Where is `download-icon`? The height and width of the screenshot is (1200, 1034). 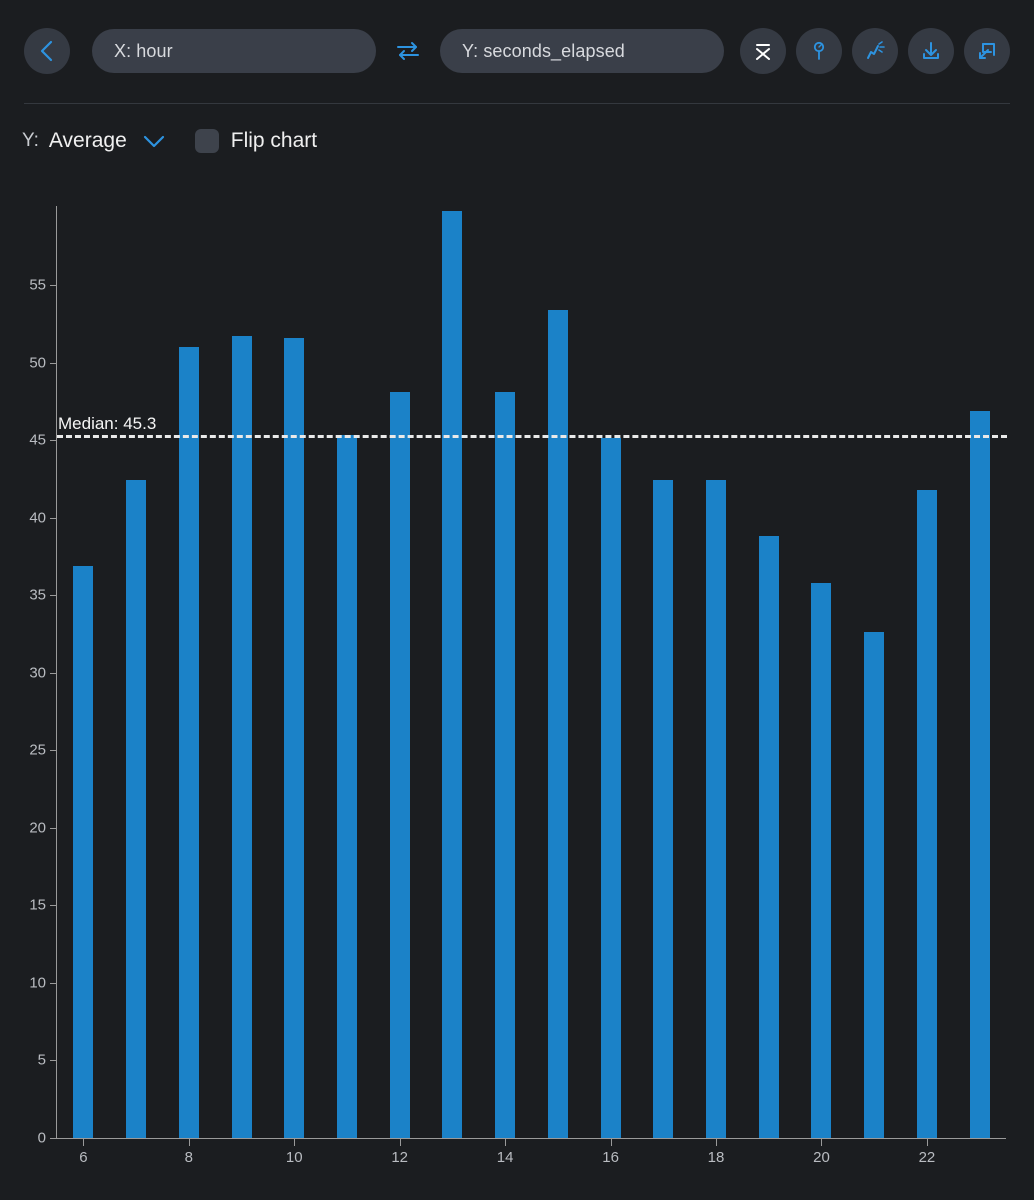
download-icon is located at coordinates (931, 51).